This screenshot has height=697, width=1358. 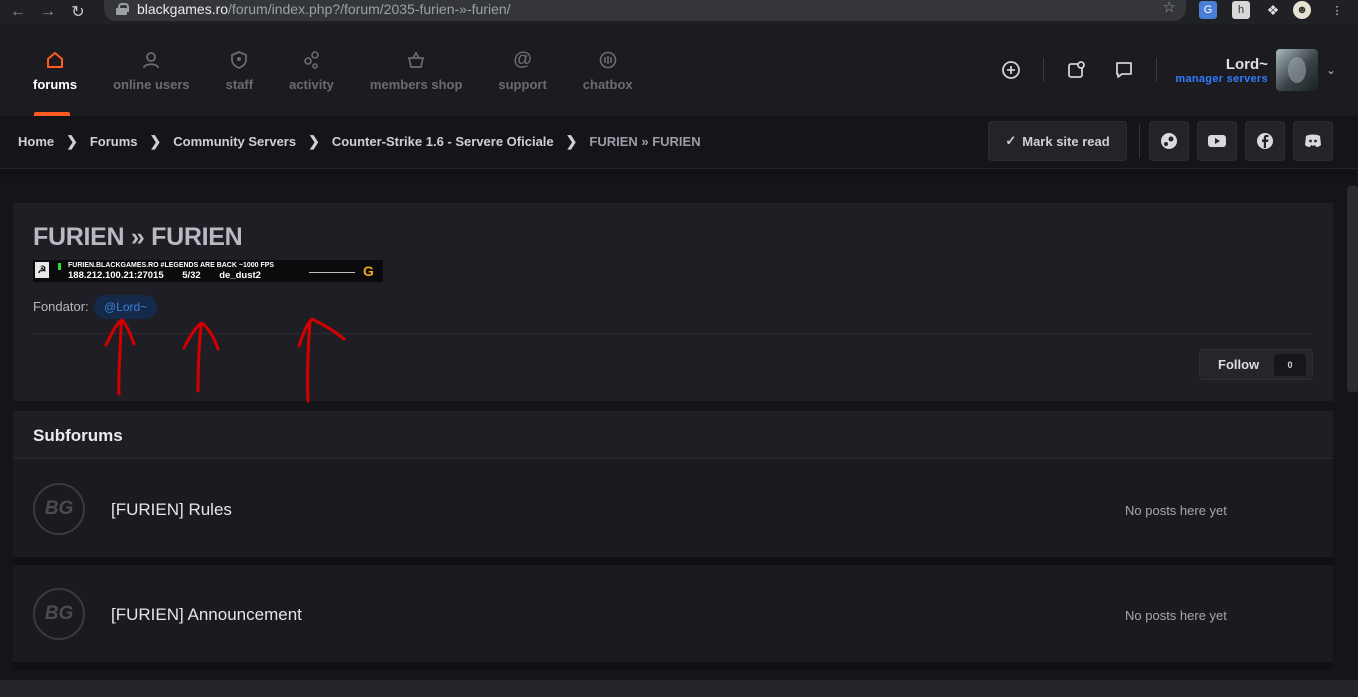 What do you see at coordinates (52, 114) in the screenshot?
I see `active-indicator` at bounding box center [52, 114].